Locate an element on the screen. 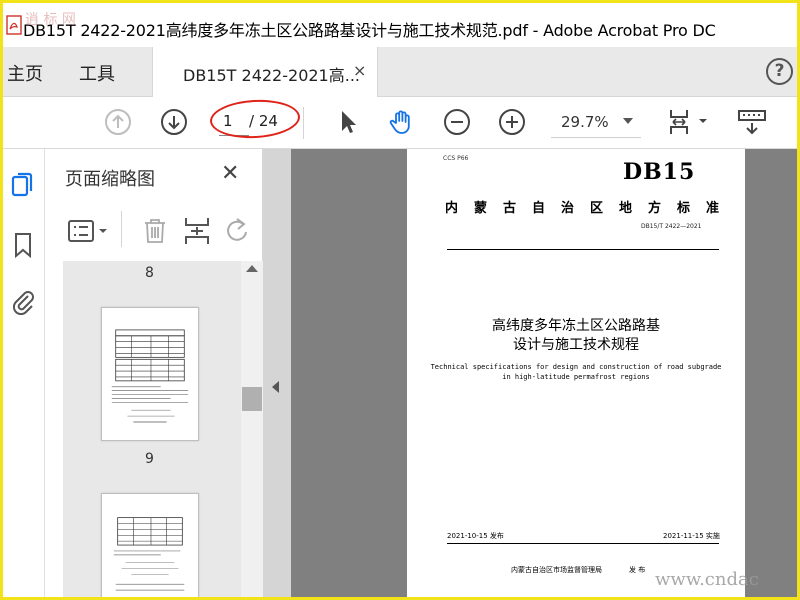  doc-title-line1: 高纬度多年冻土区公路路基 is located at coordinates (576, 326).